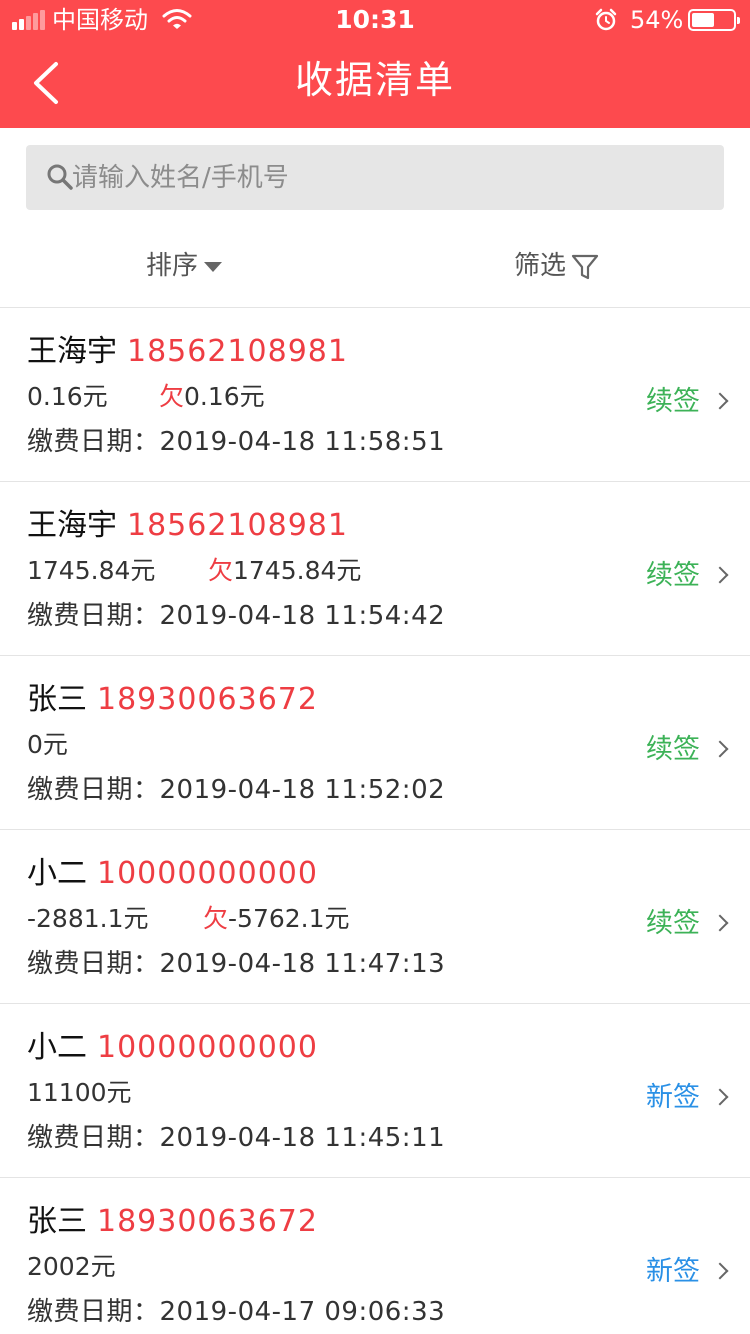 This screenshot has width=750, height=1334. What do you see at coordinates (47, 744) in the screenshot?
I see `paid-amount: 0元` at bounding box center [47, 744].